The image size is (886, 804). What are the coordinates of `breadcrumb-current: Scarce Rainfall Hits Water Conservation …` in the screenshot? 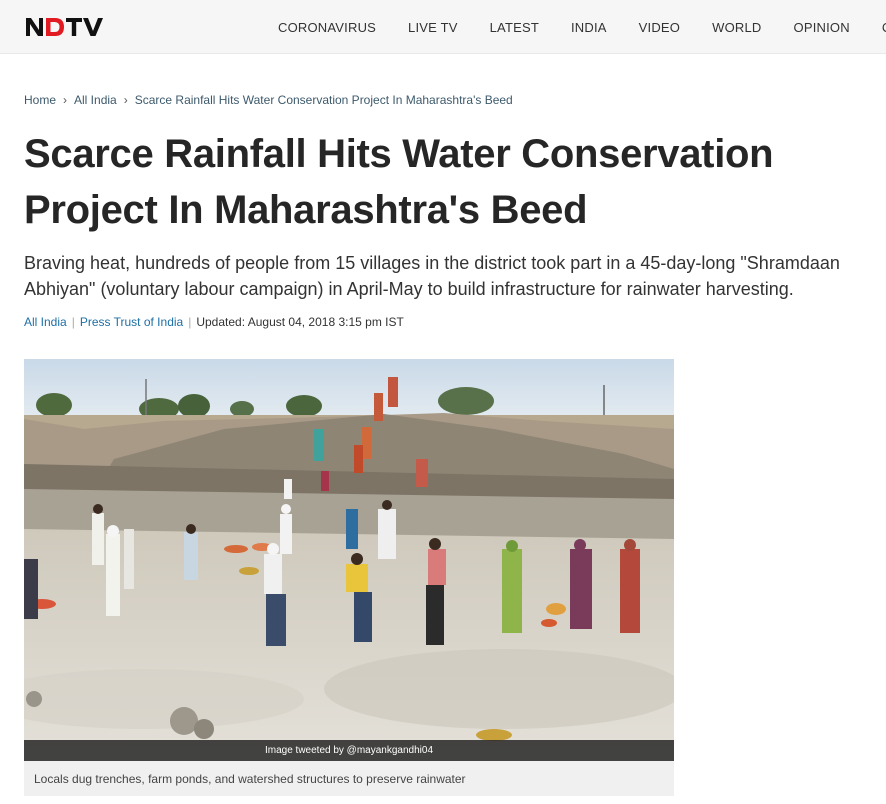 It's located at (323, 100).